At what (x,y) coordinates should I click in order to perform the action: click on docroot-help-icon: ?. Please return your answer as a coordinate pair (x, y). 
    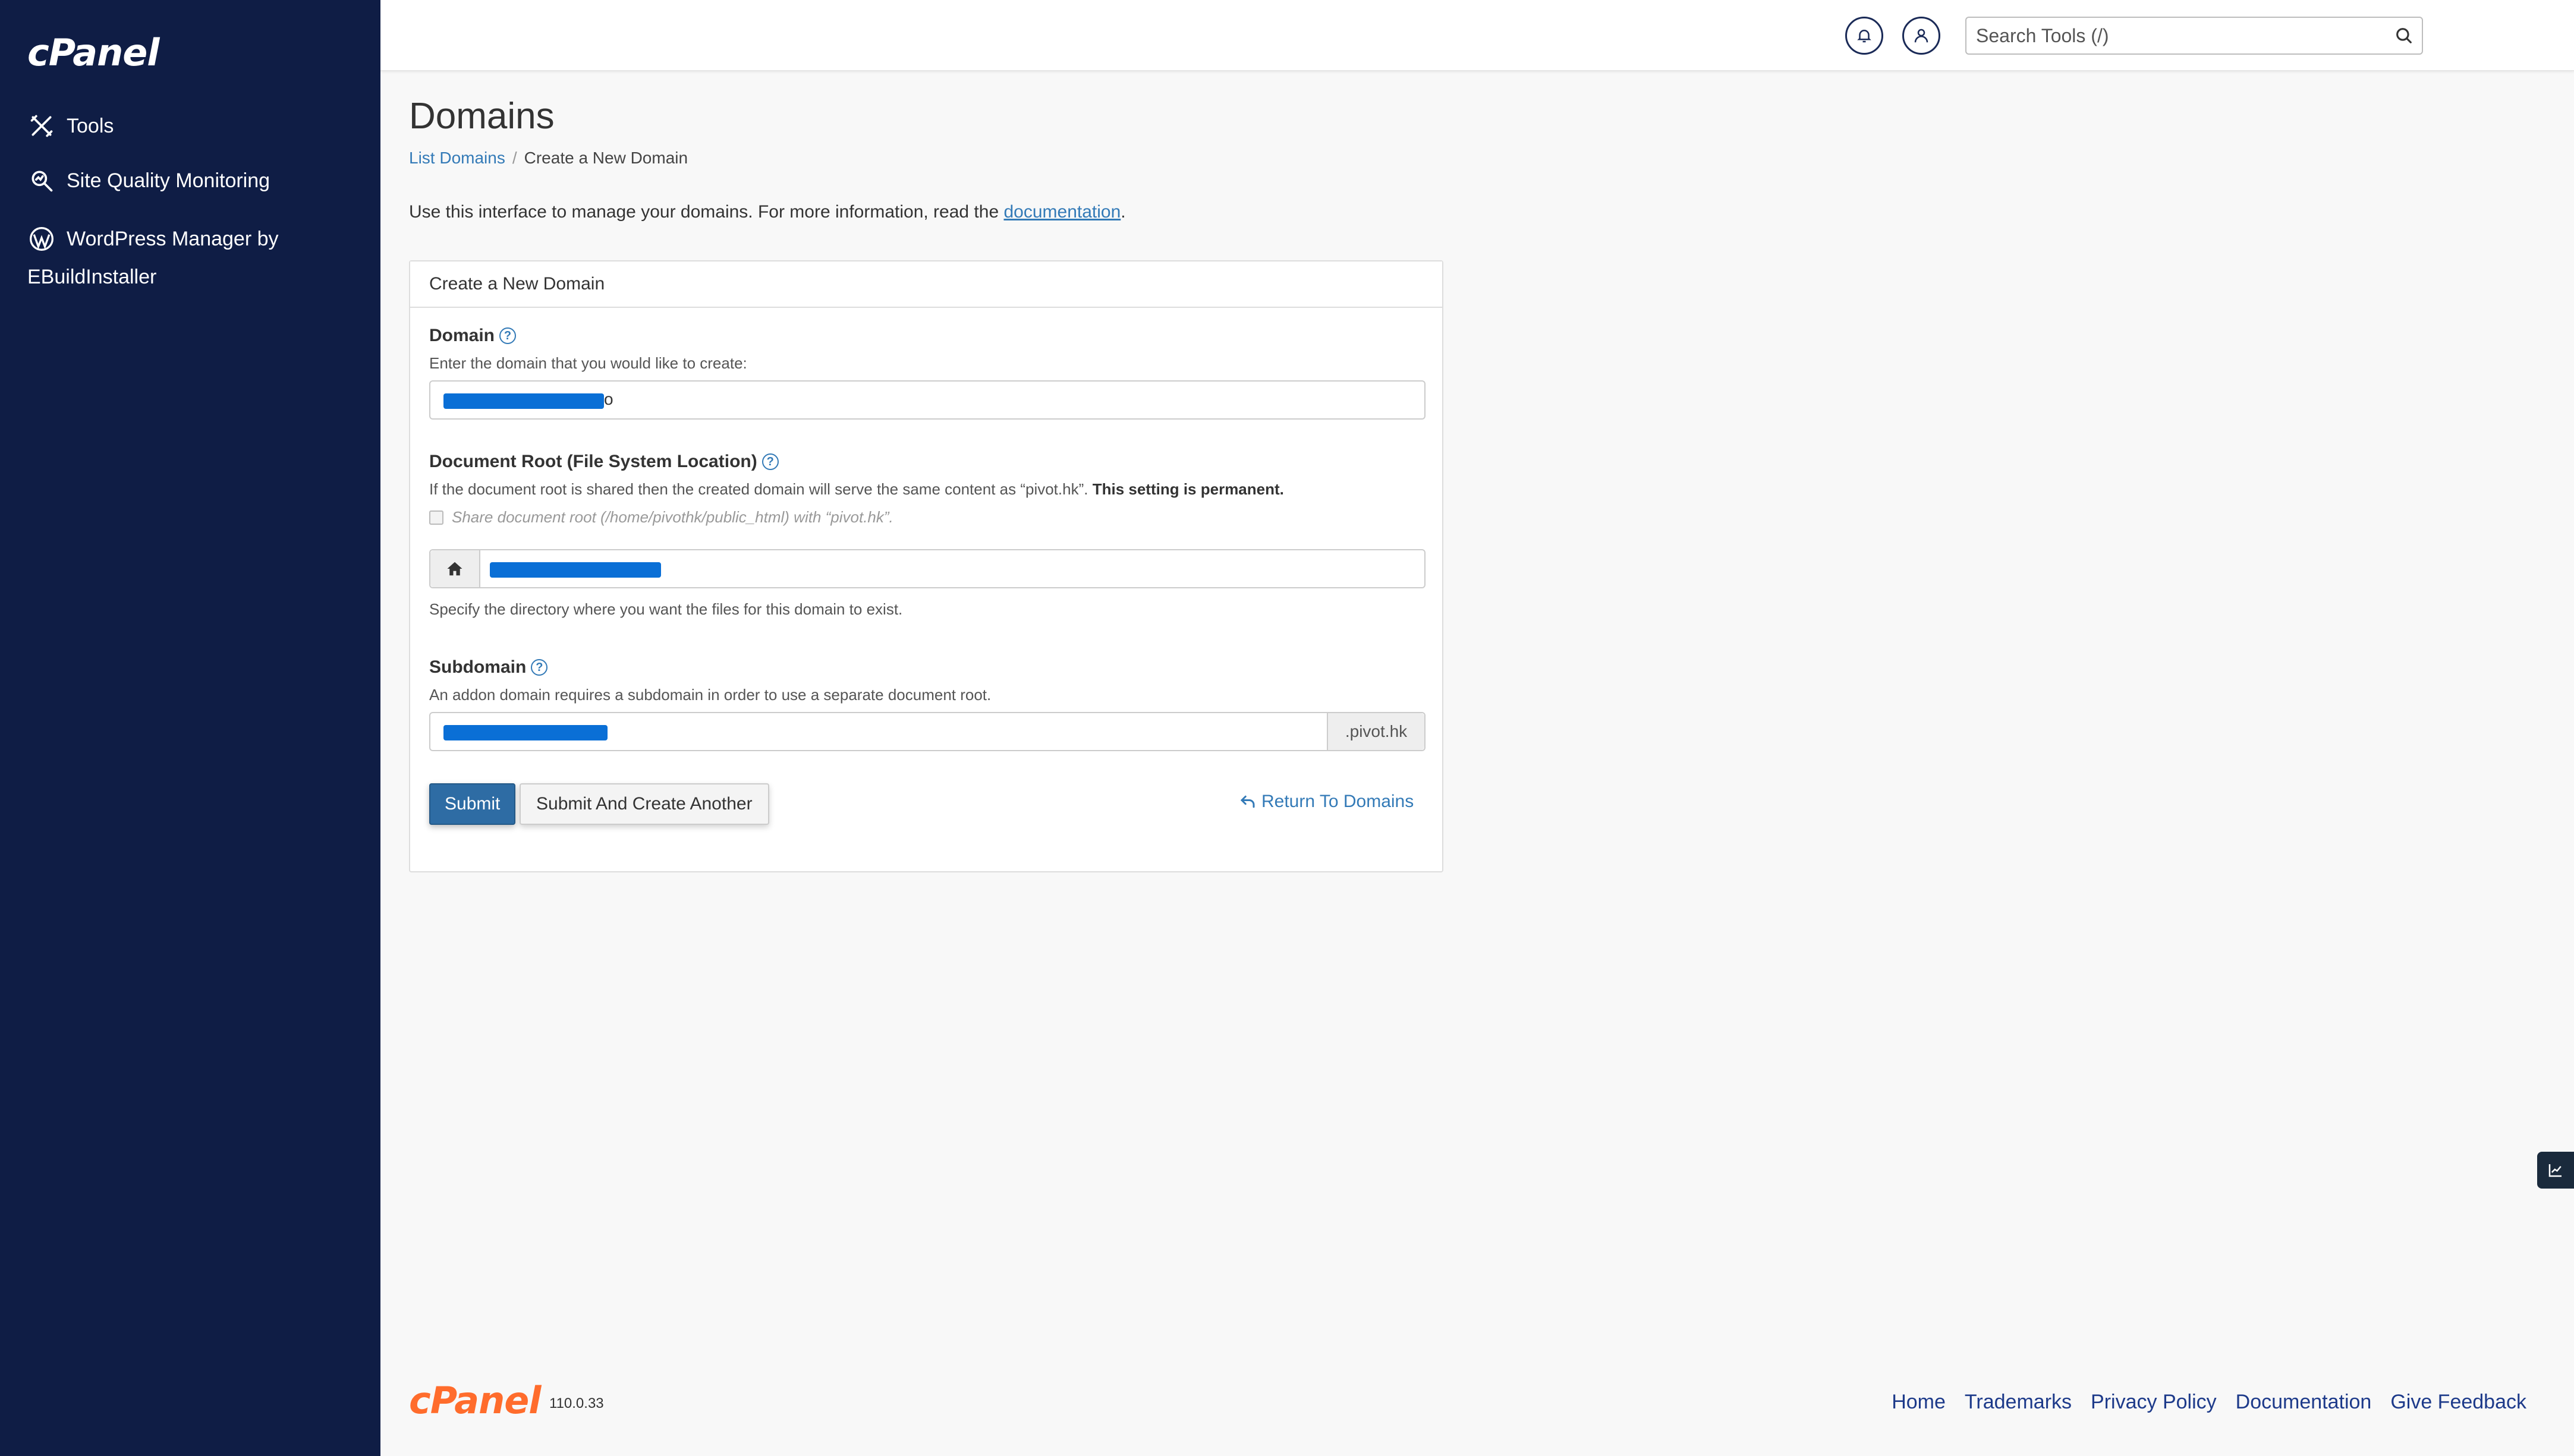
    Looking at the image, I should click on (770, 461).